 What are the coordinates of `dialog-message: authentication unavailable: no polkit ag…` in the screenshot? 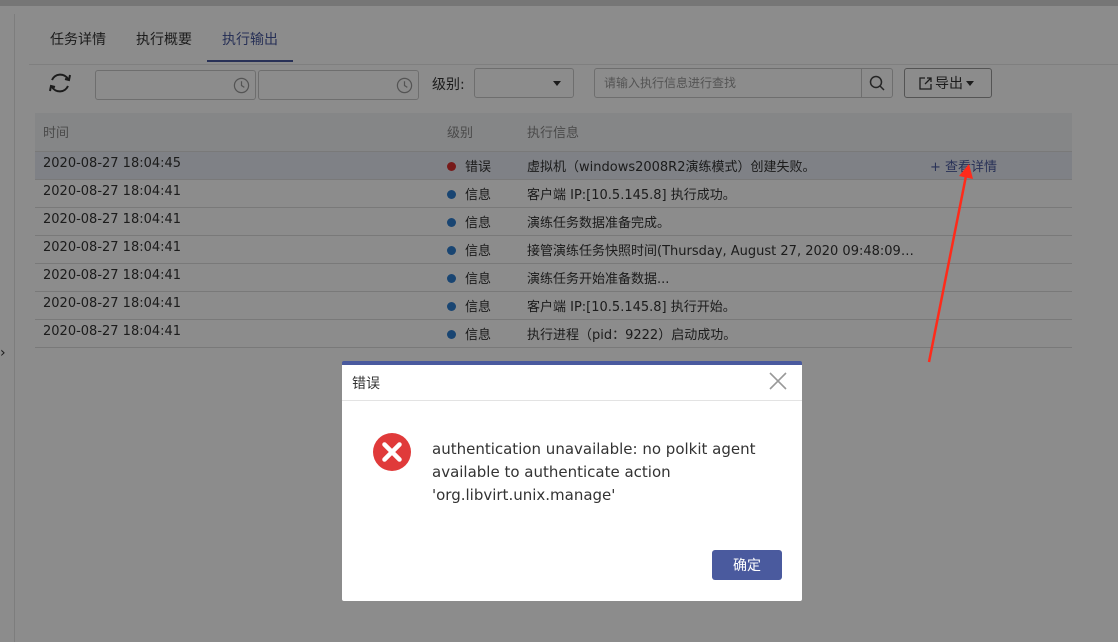 It's located at (594, 472).